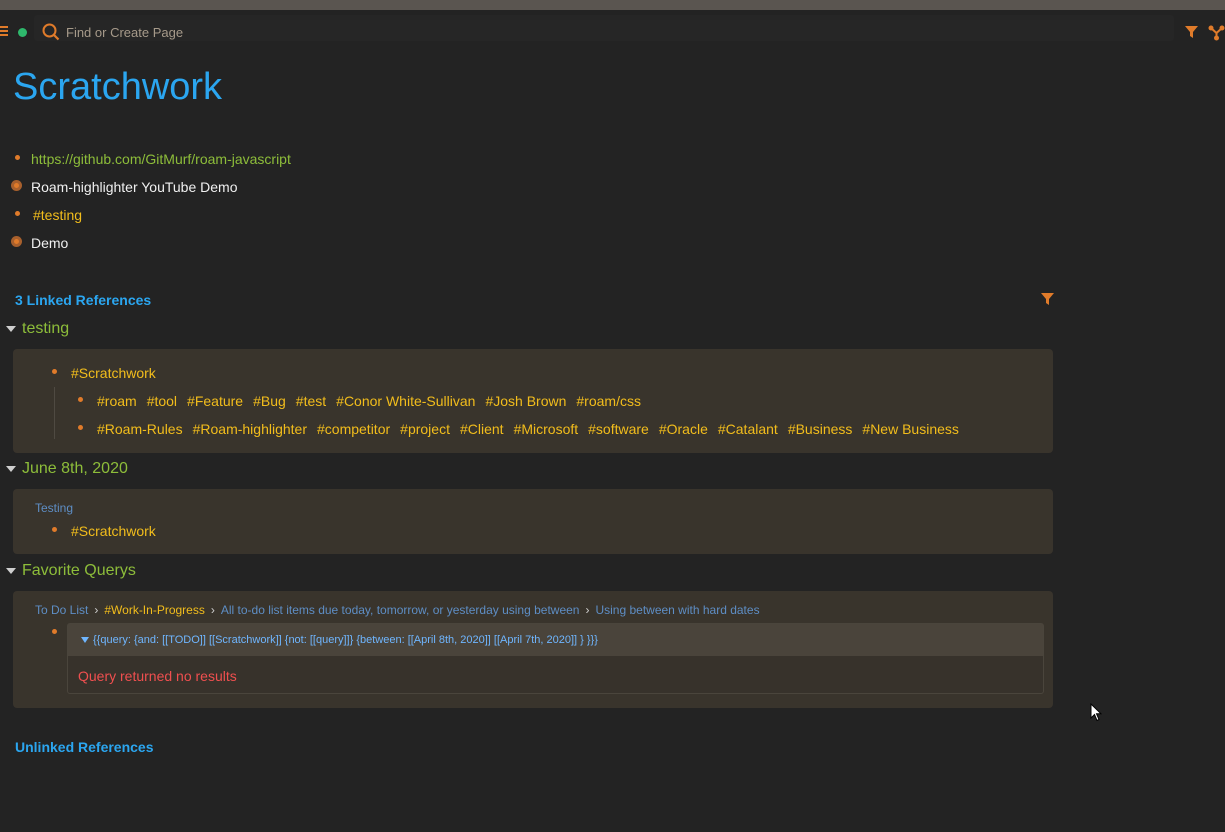  Describe the element at coordinates (618, 429) in the screenshot. I see `tag-link: #software` at that location.